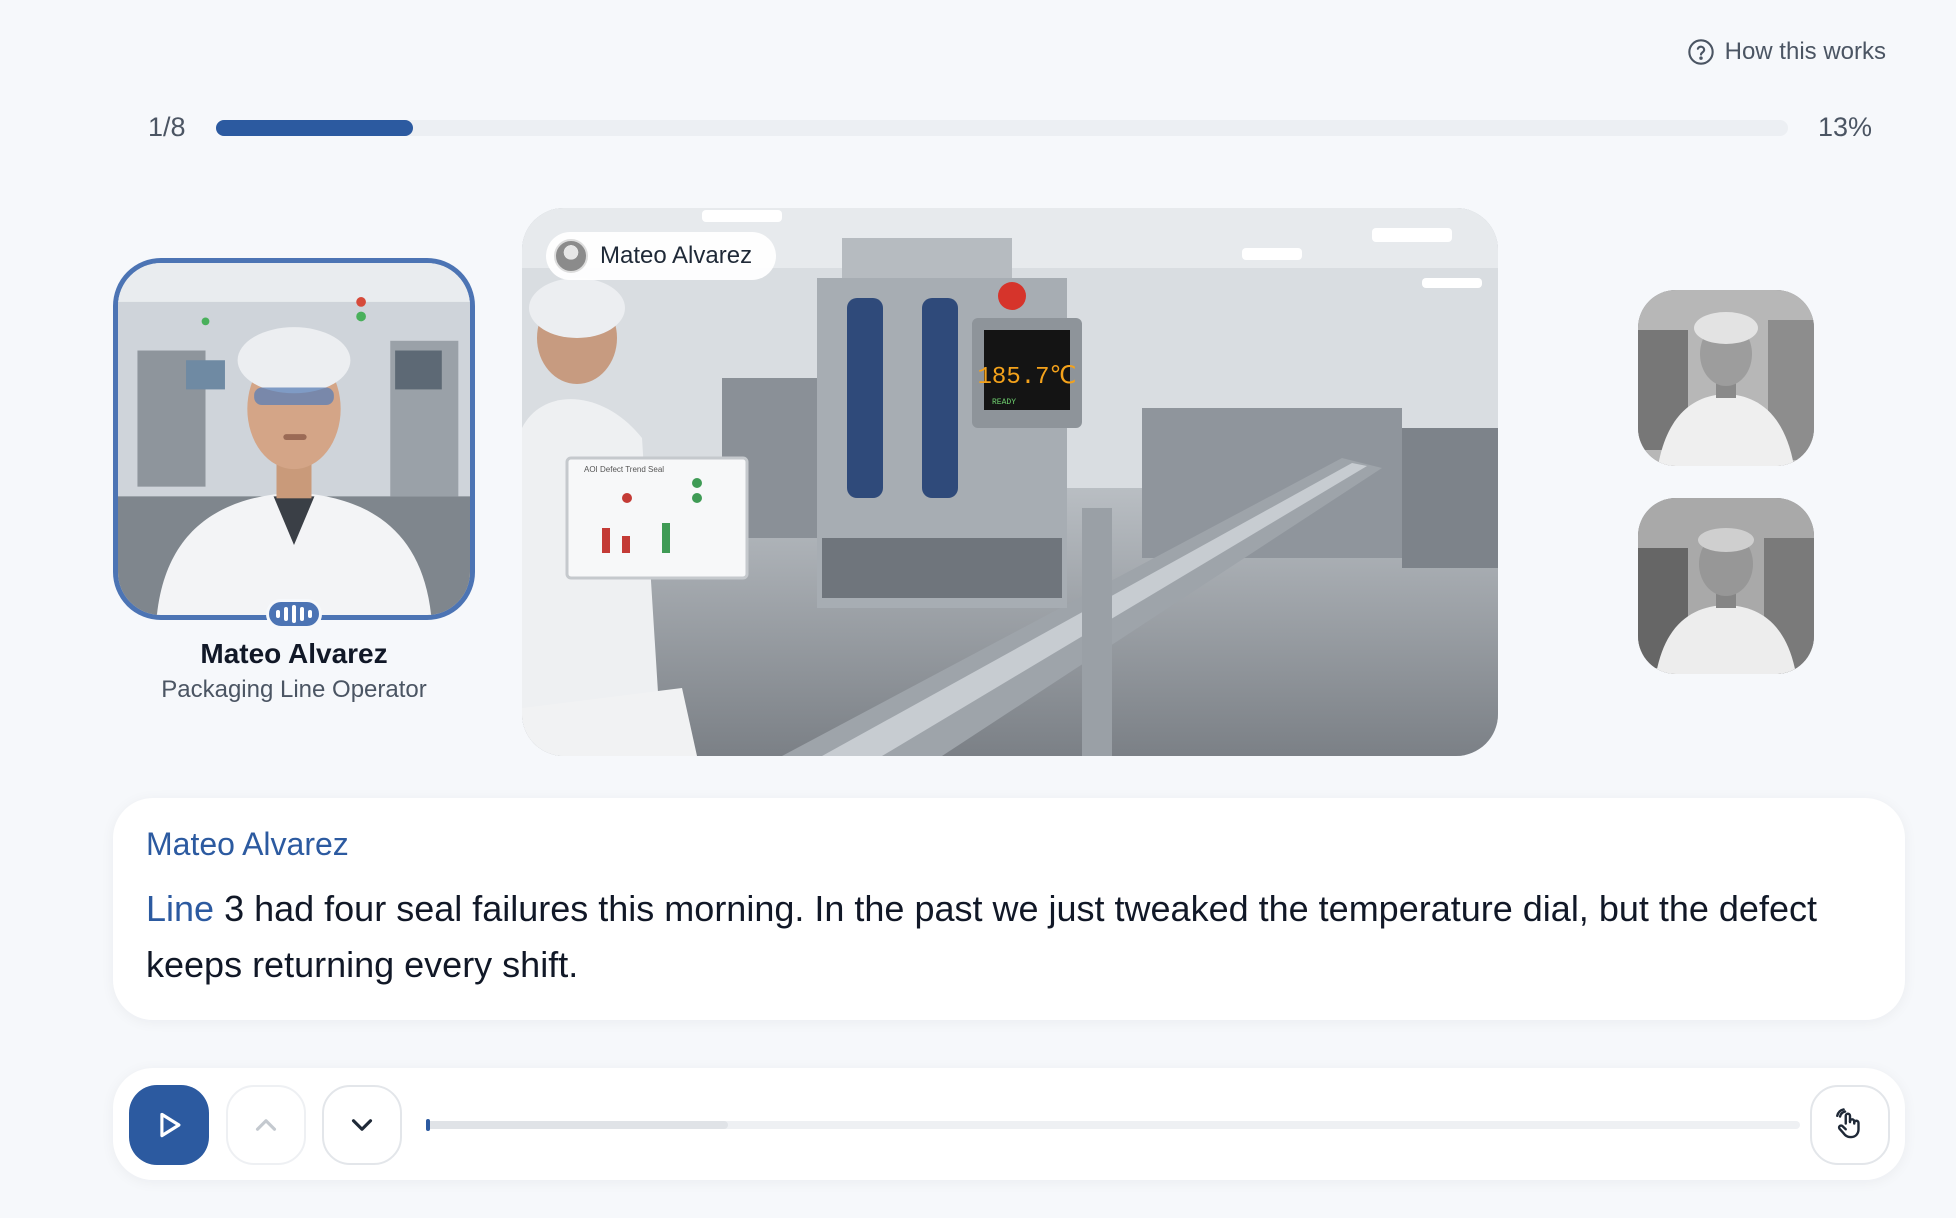  What do you see at coordinates (1844, 127) in the screenshot?
I see `progress-percent: 13%` at bounding box center [1844, 127].